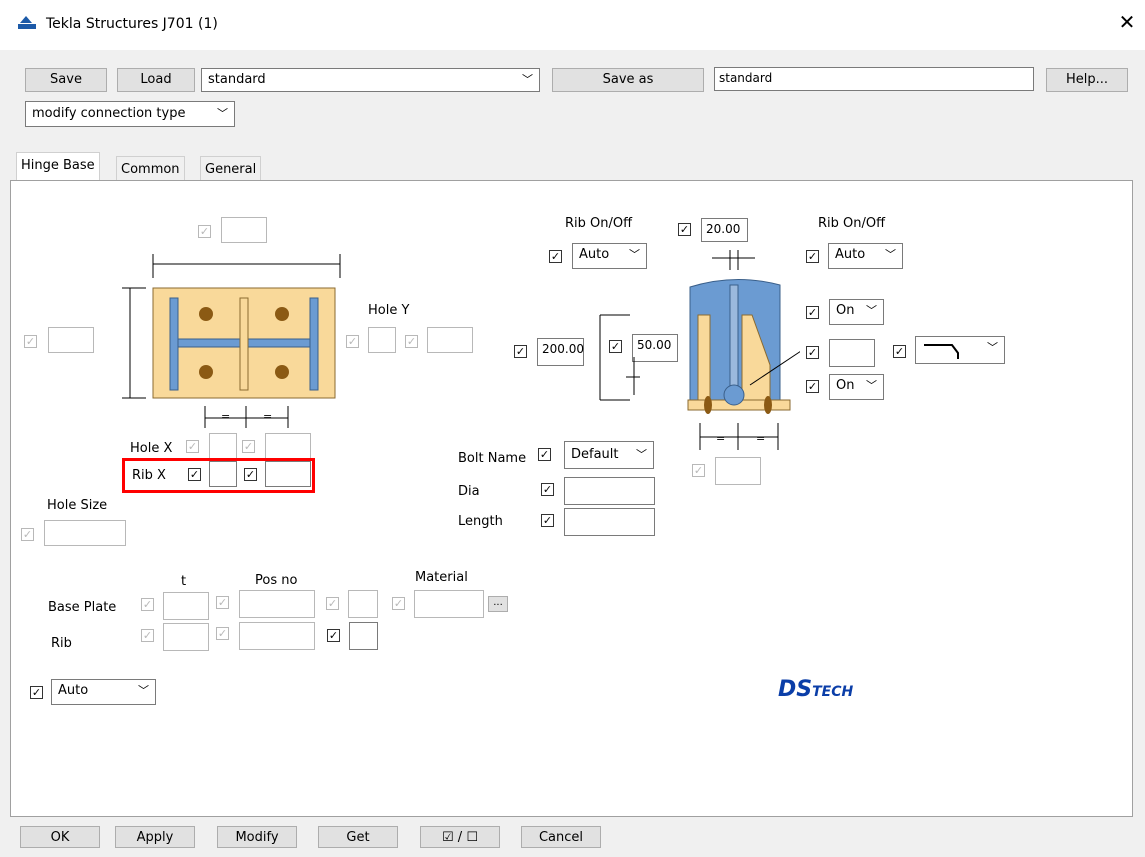  I want to click on weld-checkbox: ✓, so click(812, 352).